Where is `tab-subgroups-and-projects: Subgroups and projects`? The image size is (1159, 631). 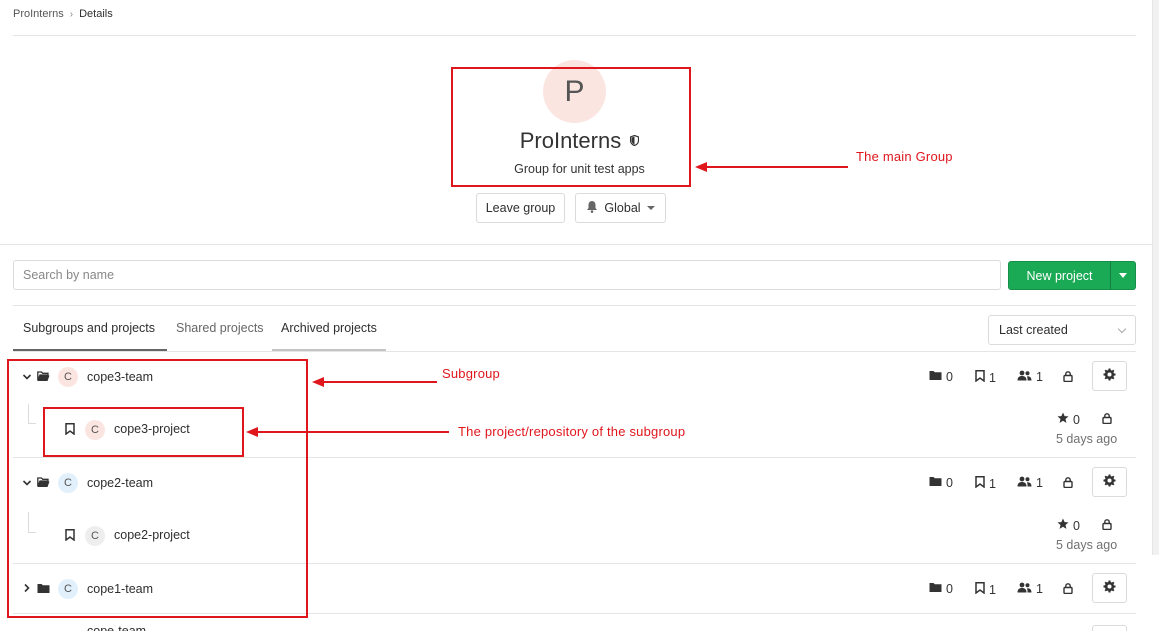
tab-subgroups-and-projects: Subgroups and projects is located at coordinates (89, 328).